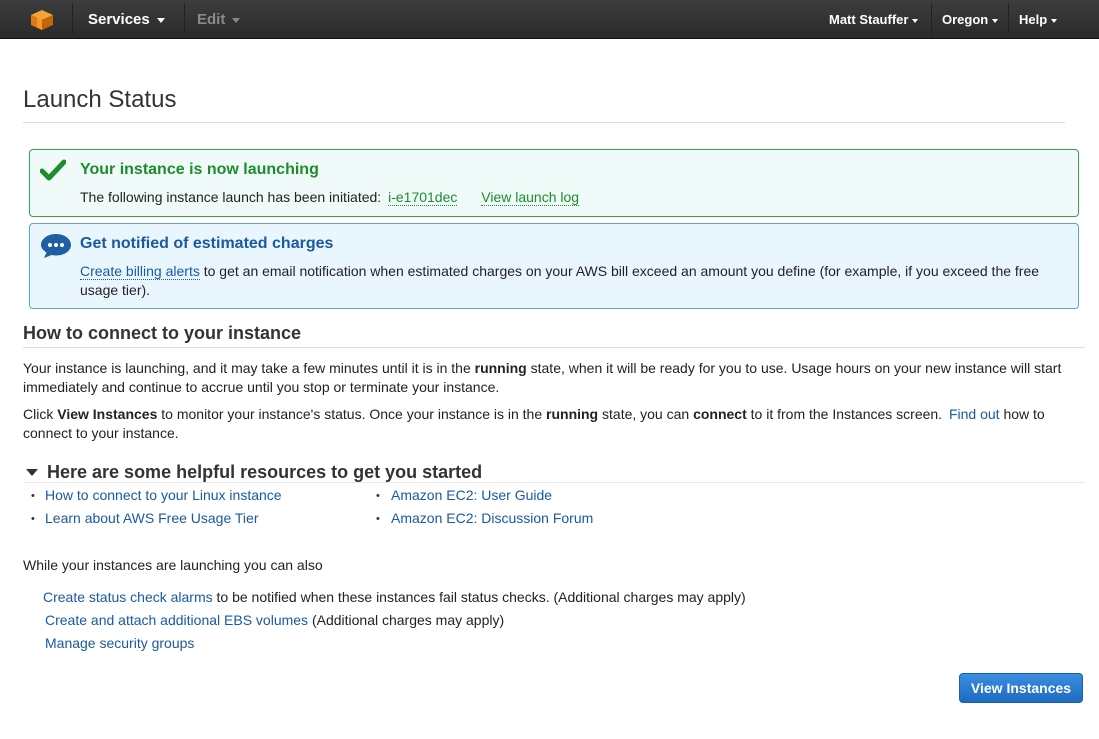 Image resolution: width=1099 pixels, height=739 pixels. Describe the element at coordinates (128, 597) in the screenshot. I see `create-status-alarms-link: Create status check alarms` at that location.